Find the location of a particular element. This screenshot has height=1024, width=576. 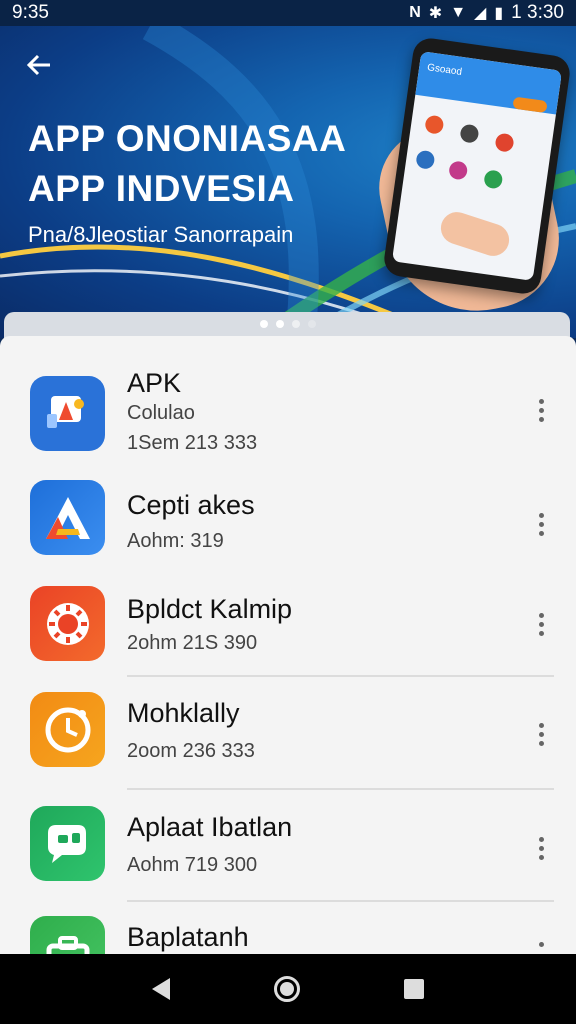

app-name: Bpldct Kalmip is located at coordinates (210, 609).